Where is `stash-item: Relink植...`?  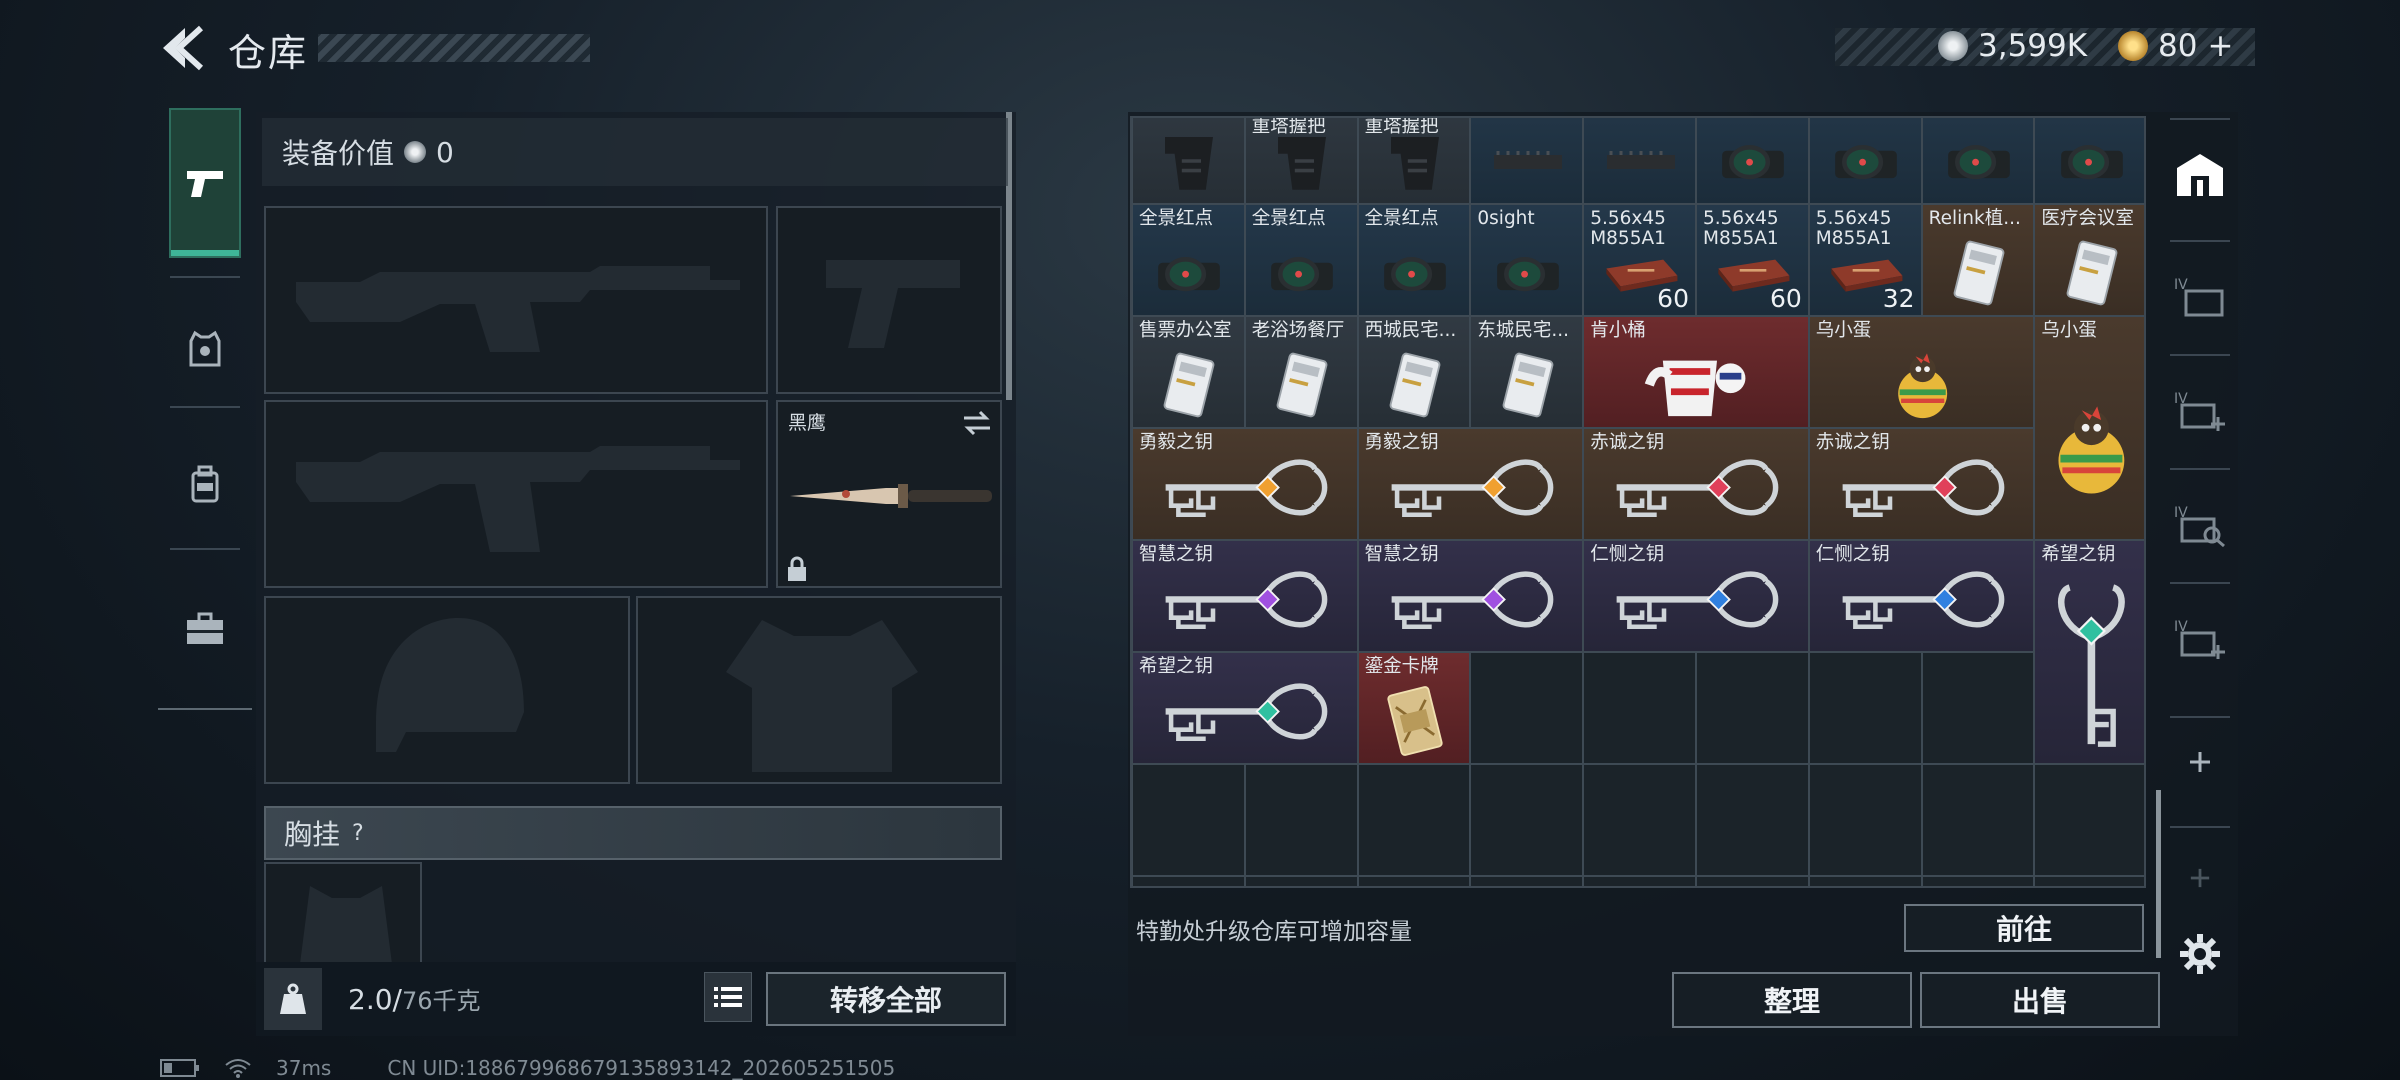
stash-item: Relink植... is located at coordinates (1978, 260).